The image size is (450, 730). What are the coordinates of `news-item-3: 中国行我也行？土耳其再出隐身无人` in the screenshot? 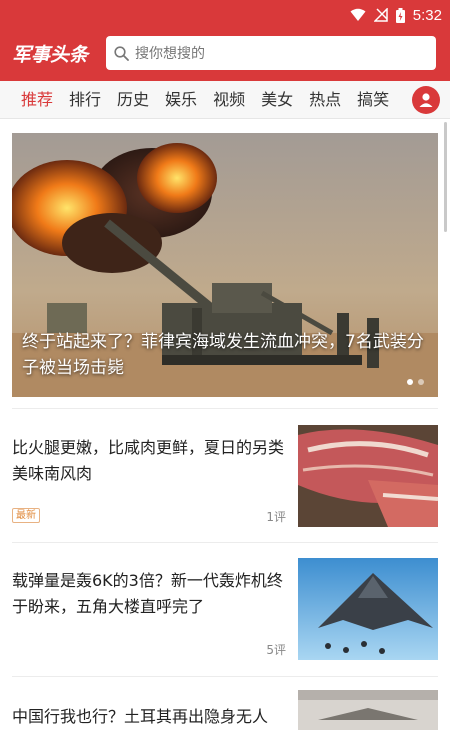 It's located at (225, 710).